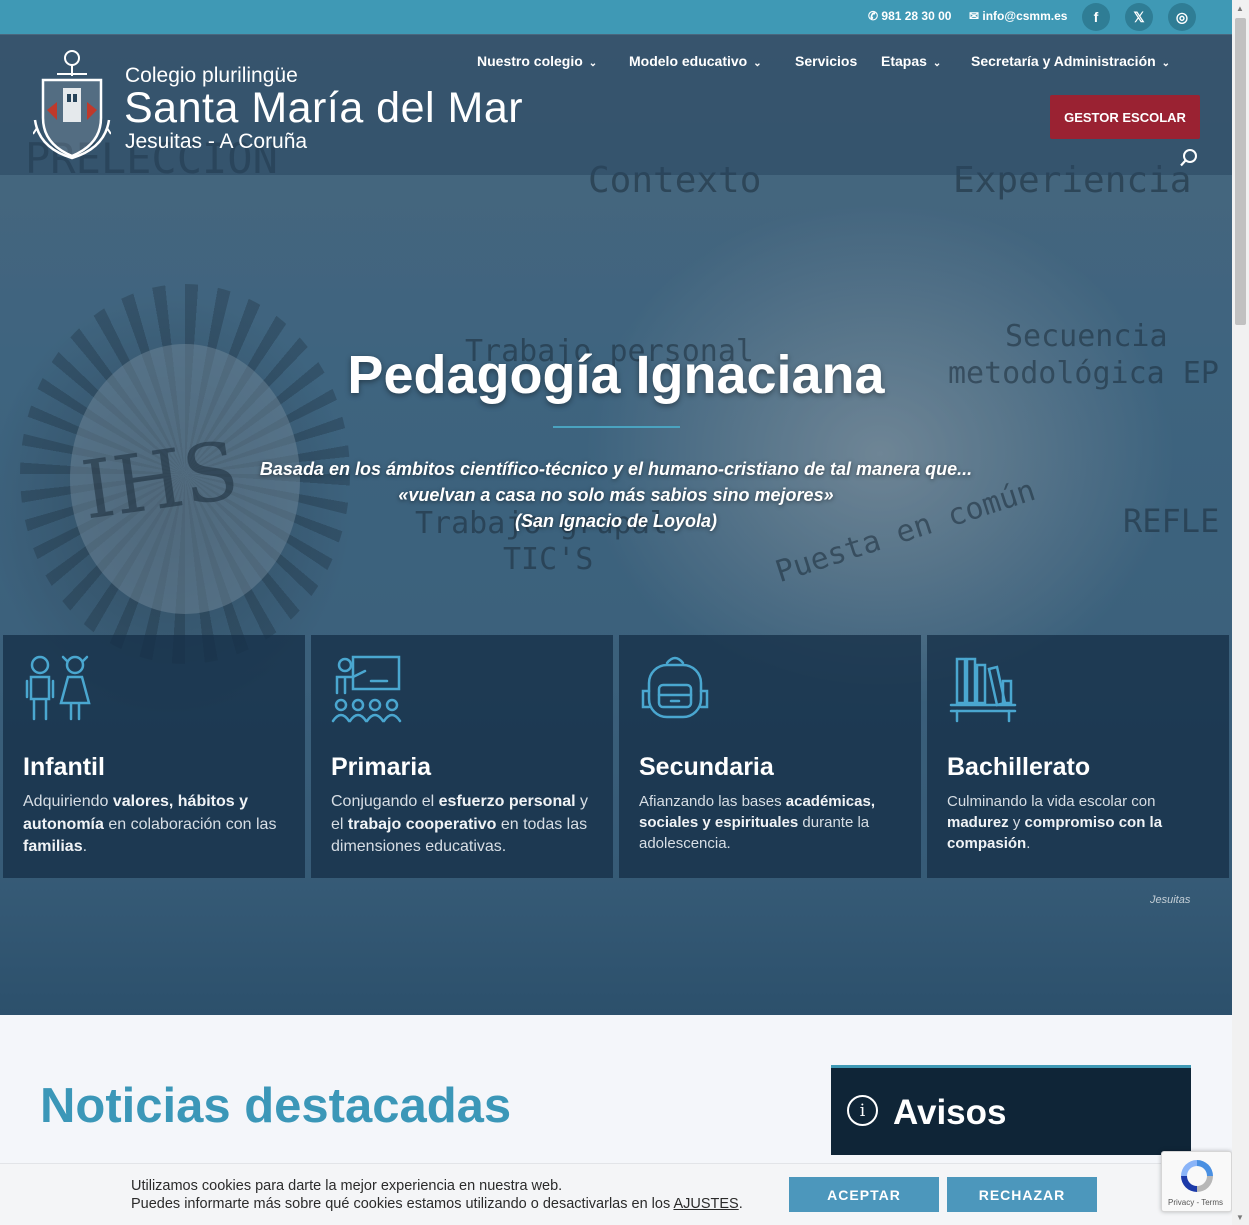 The image size is (1249, 1225). What do you see at coordinates (1125, 117) in the screenshot?
I see `gestor-escolar-button: GESTOR ESCOLAR` at bounding box center [1125, 117].